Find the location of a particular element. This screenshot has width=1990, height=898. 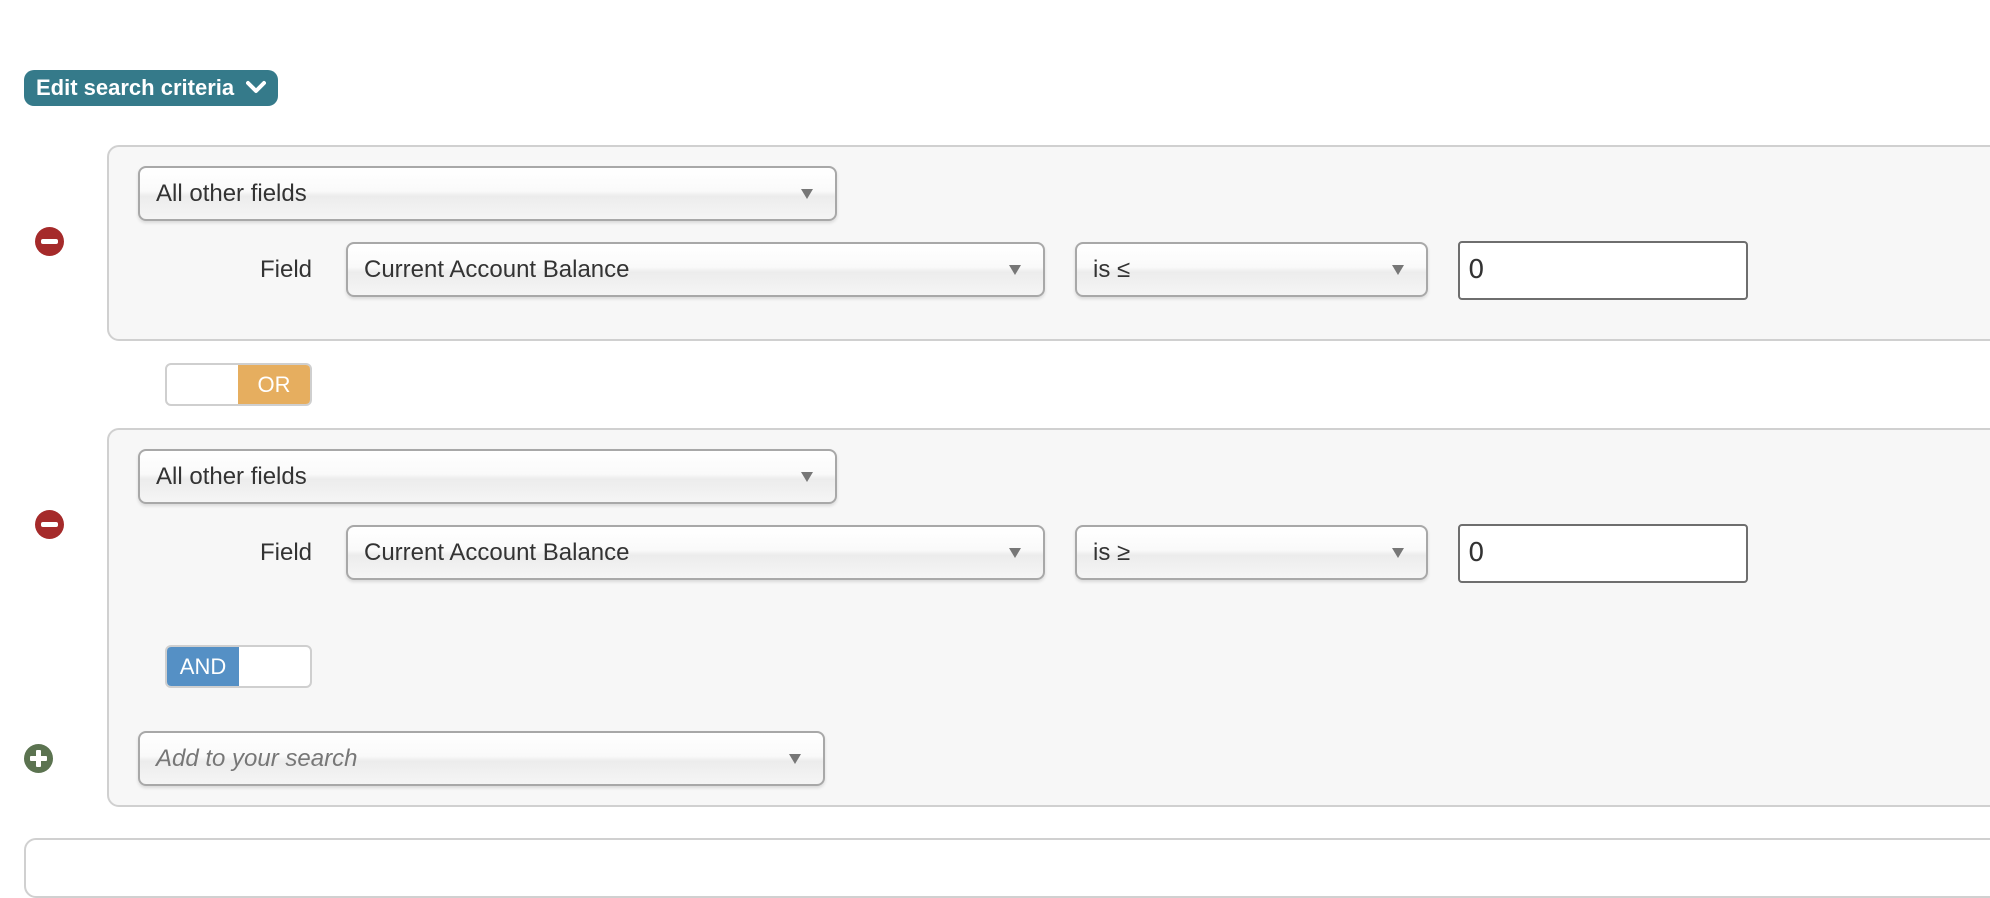

remove-criterion-2-icon is located at coordinates (49, 524).